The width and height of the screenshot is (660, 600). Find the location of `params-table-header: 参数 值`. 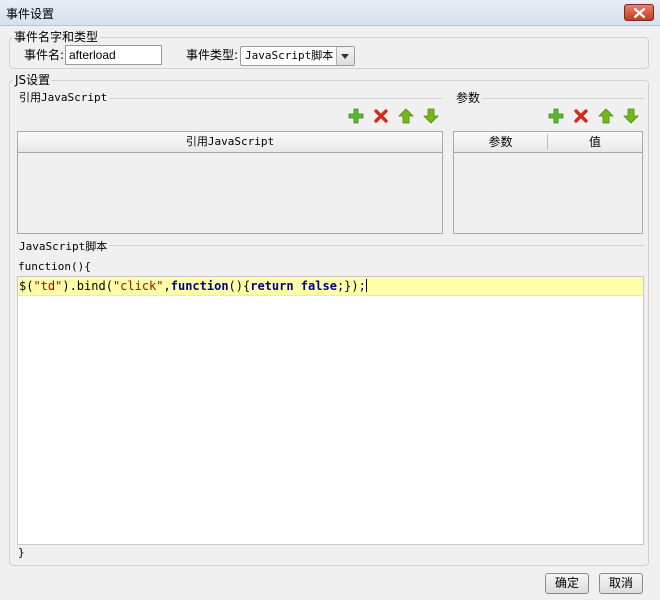

params-table-header: 参数 值 is located at coordinates (548, 142).